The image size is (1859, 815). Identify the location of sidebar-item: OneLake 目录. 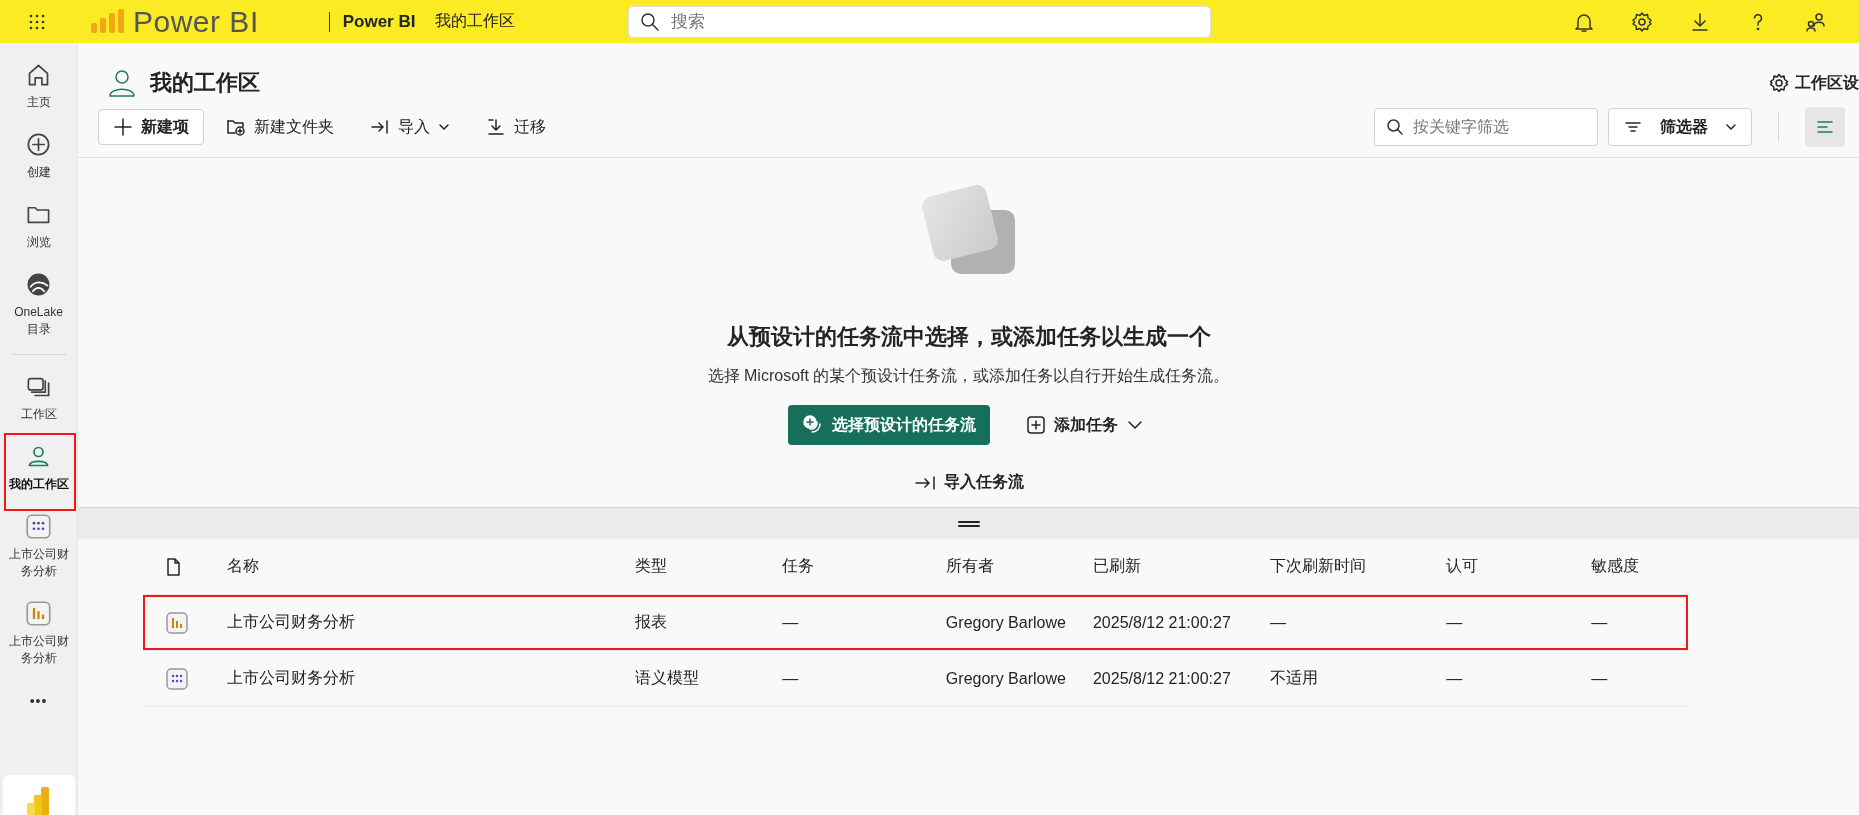
(38, 306).